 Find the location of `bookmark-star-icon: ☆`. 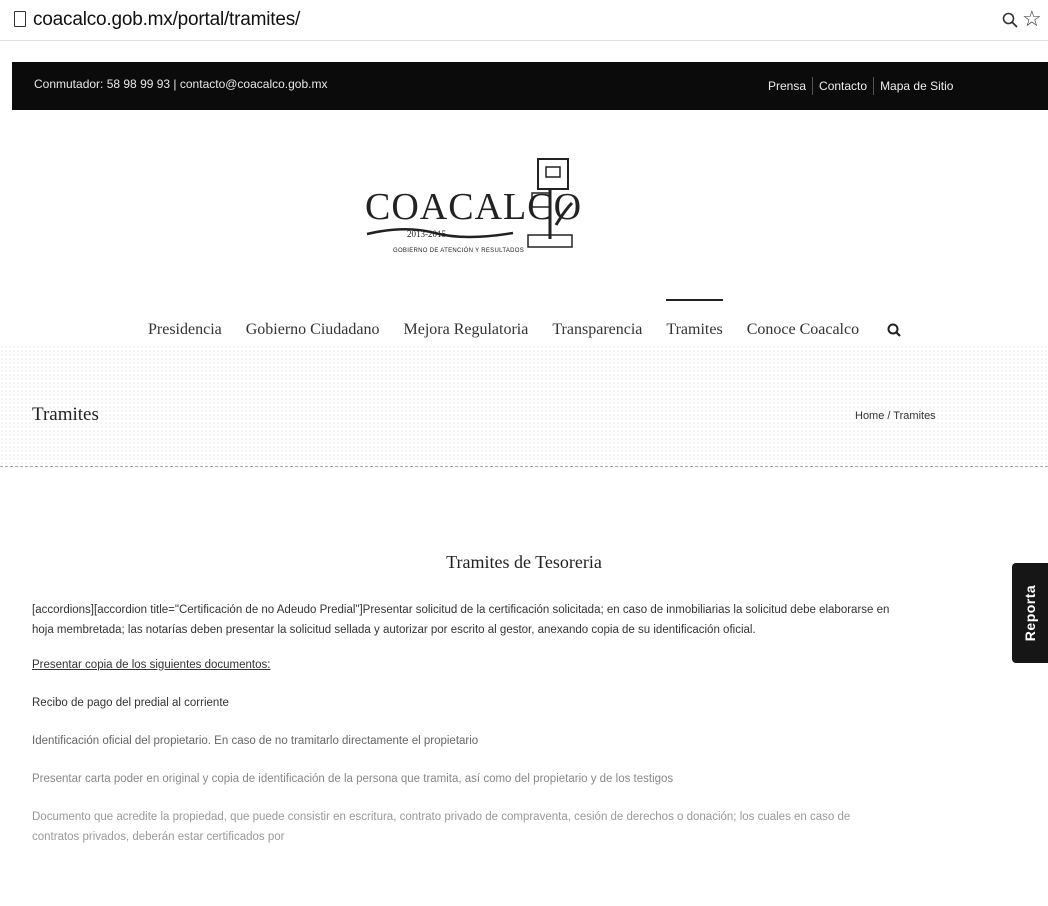

bookmark-star-icon: ☆ is located at coordinates (1032, 19).